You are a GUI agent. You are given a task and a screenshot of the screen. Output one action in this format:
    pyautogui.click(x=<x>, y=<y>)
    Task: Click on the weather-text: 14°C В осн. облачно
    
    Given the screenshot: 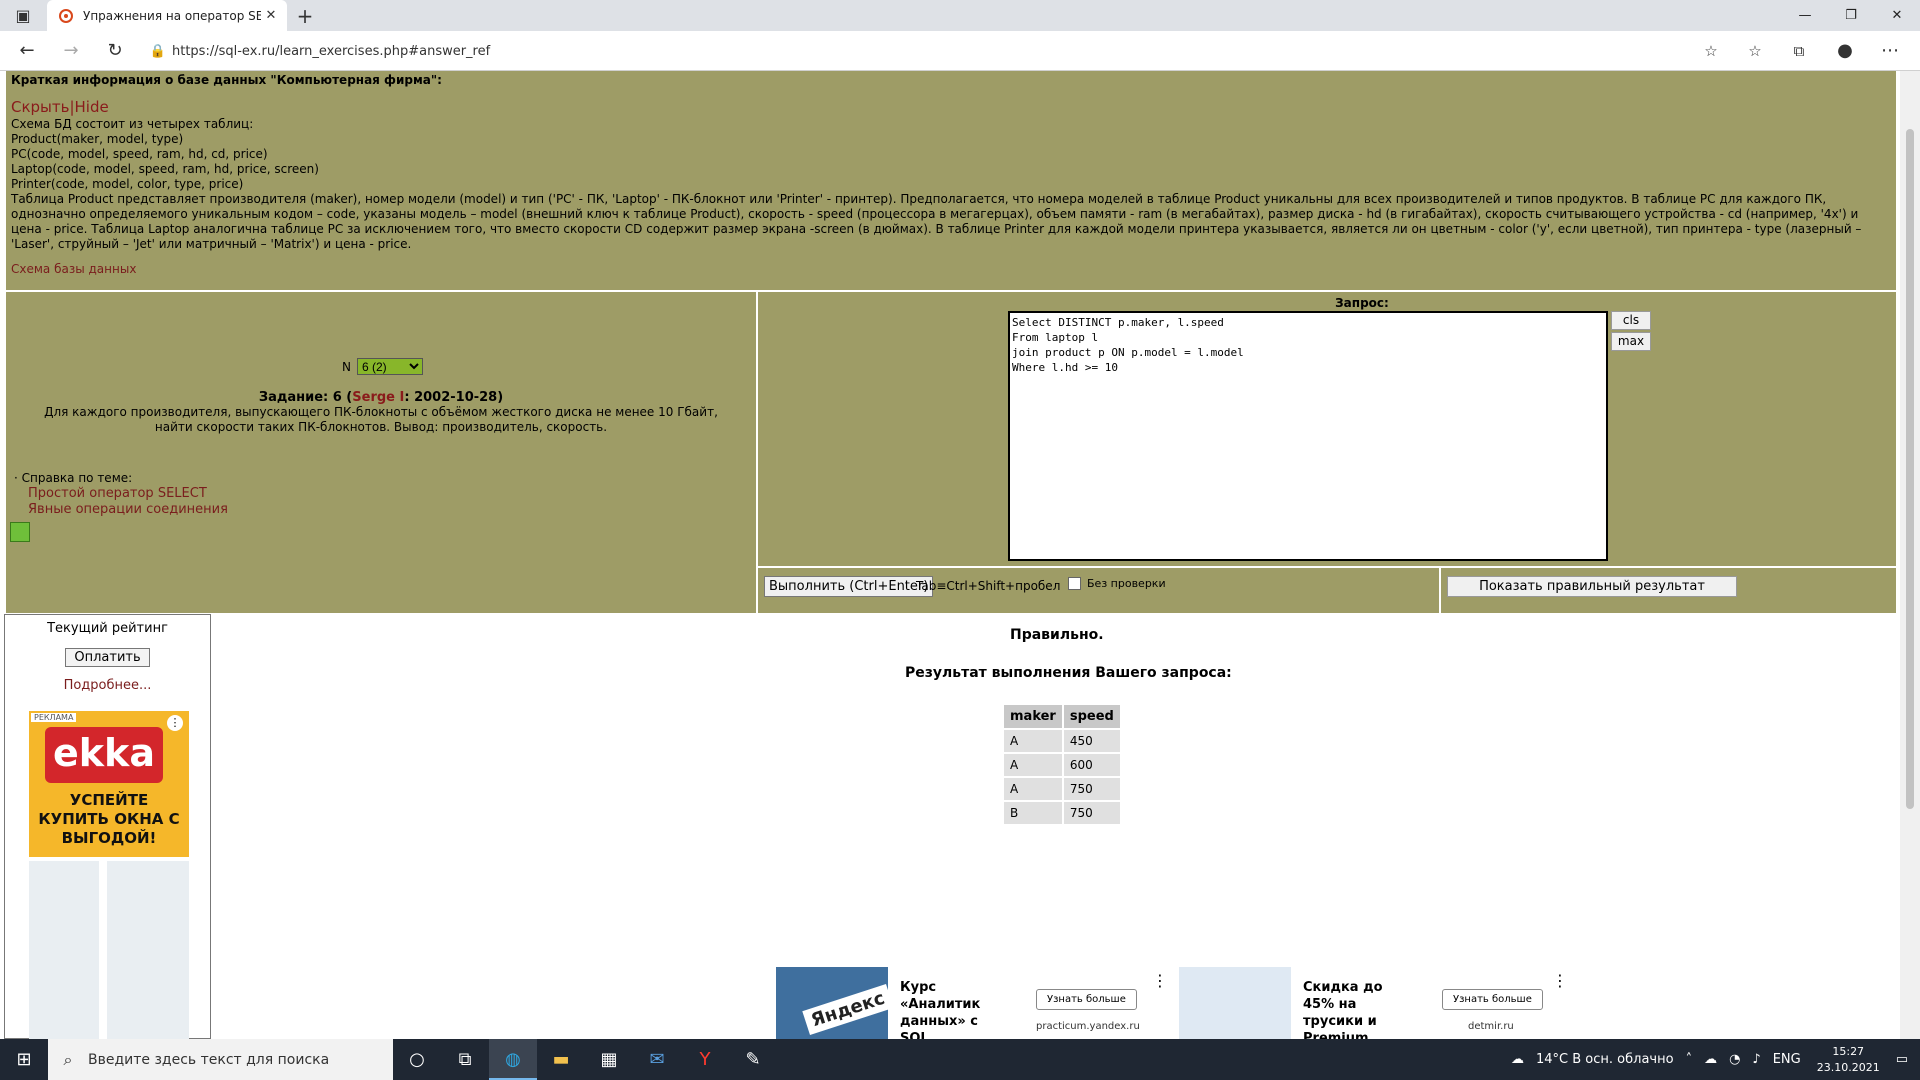 What is the action you would take?
    pyautogui.click(x=1605, y=1059)
    